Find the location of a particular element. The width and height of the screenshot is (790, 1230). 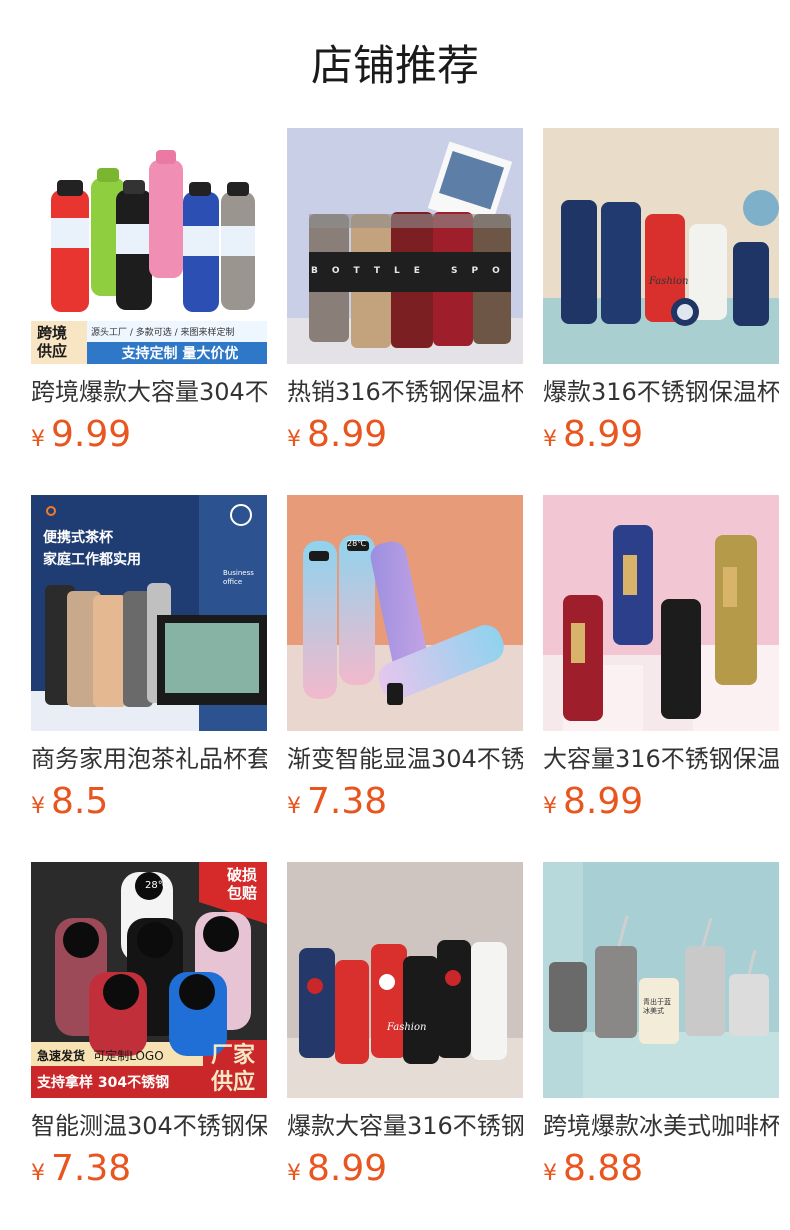

product-price: ¥8.88 is located at coordinates (593, 1170).